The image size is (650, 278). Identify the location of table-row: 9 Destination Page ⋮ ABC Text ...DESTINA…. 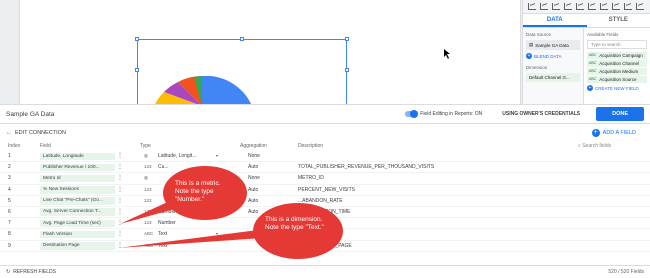
(325, 246).